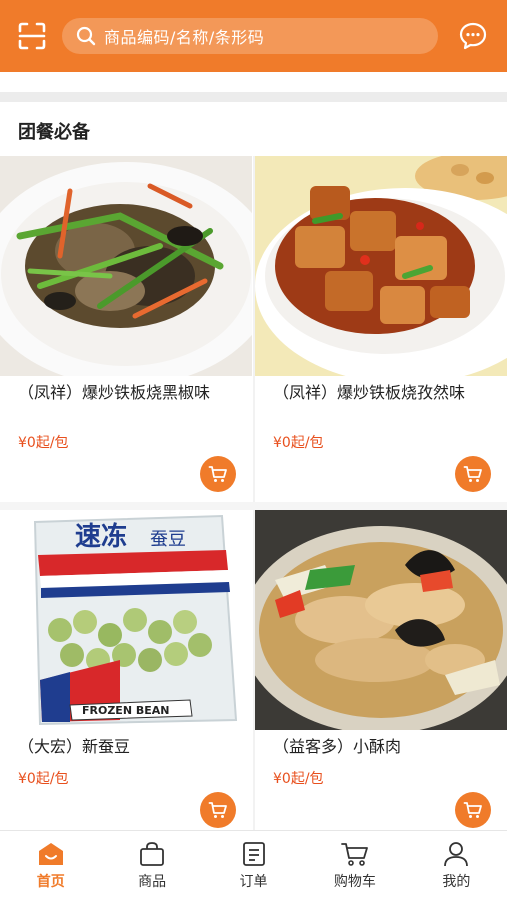 The height and width of the screenshot is (900, 507). I want to click on search-bar: 商品编码/名称/条形码, so click(250, 36).